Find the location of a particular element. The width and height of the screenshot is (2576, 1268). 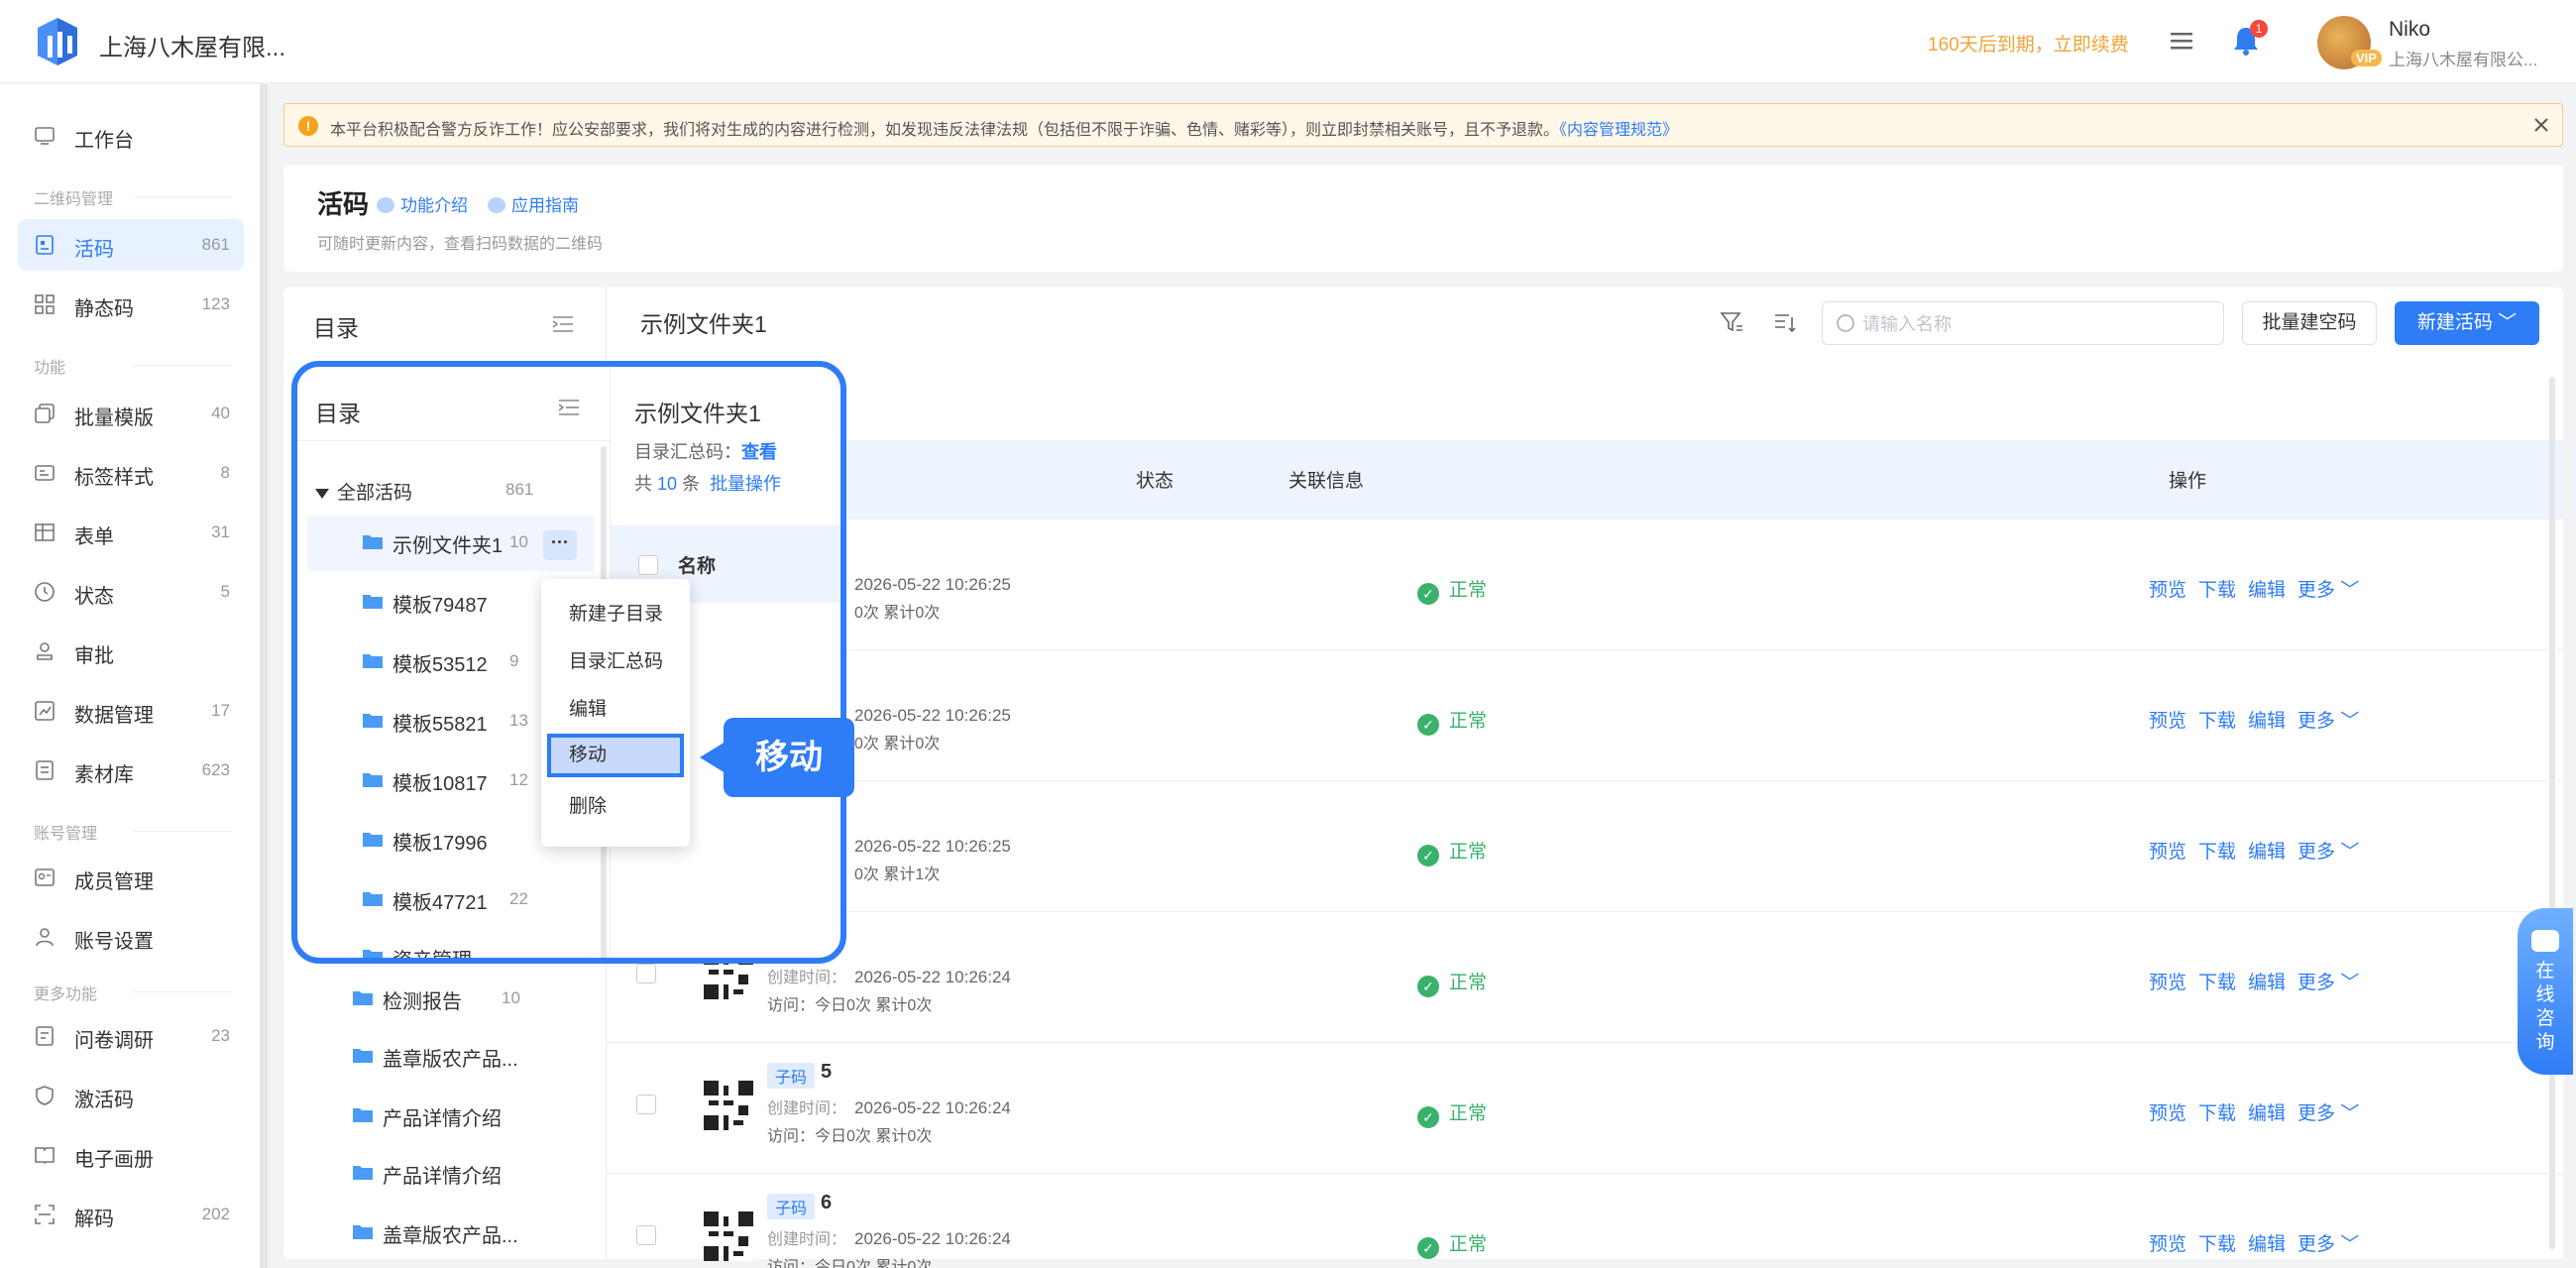

sidebar-item-decode: 解码 202 is located at coordinates (131, 1214).